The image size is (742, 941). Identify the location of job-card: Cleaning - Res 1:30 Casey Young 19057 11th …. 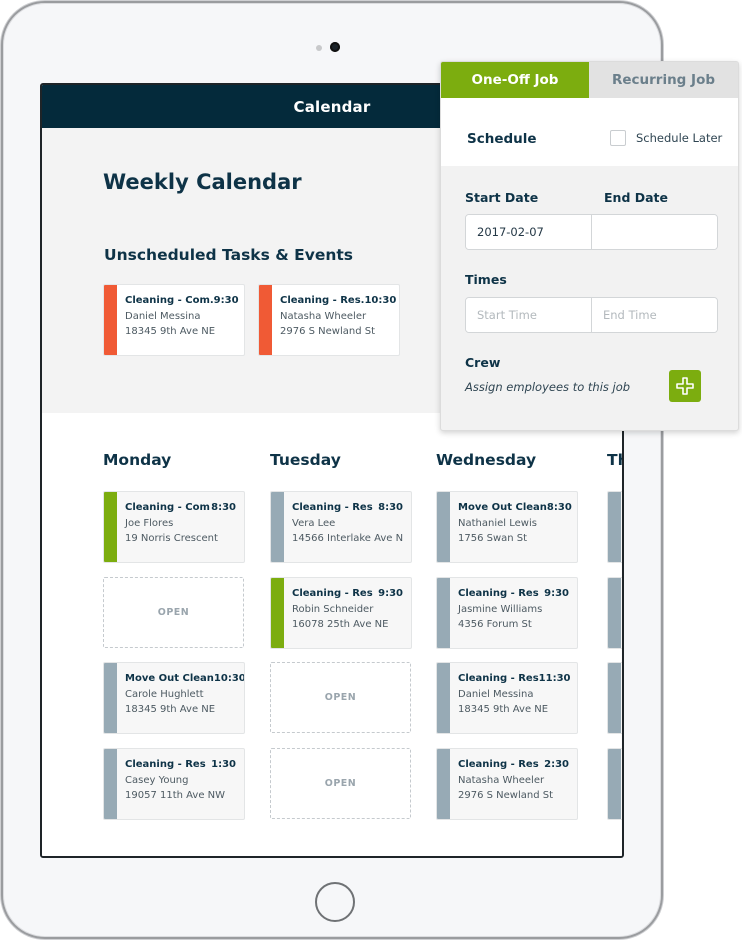
(174, 784).